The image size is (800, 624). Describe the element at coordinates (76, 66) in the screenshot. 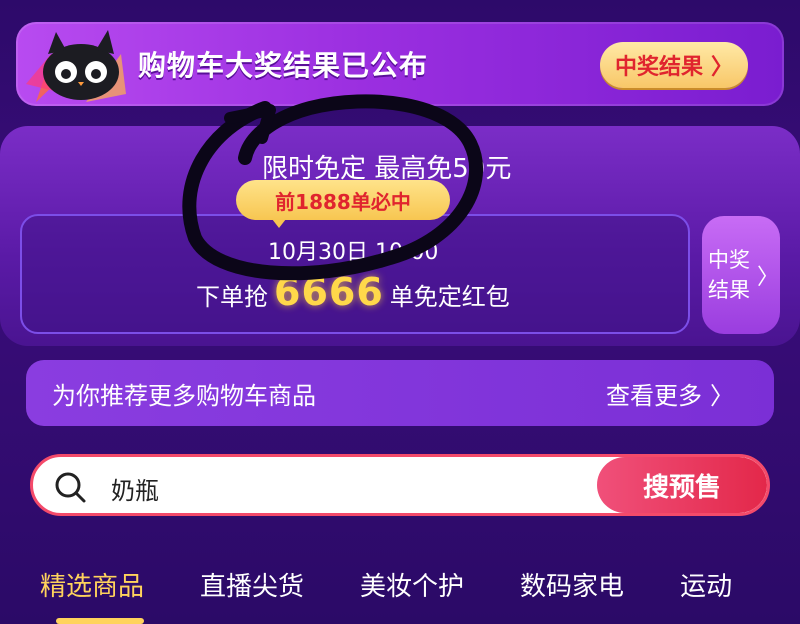

I see `tmall-cat-mascot-icon` at that location.